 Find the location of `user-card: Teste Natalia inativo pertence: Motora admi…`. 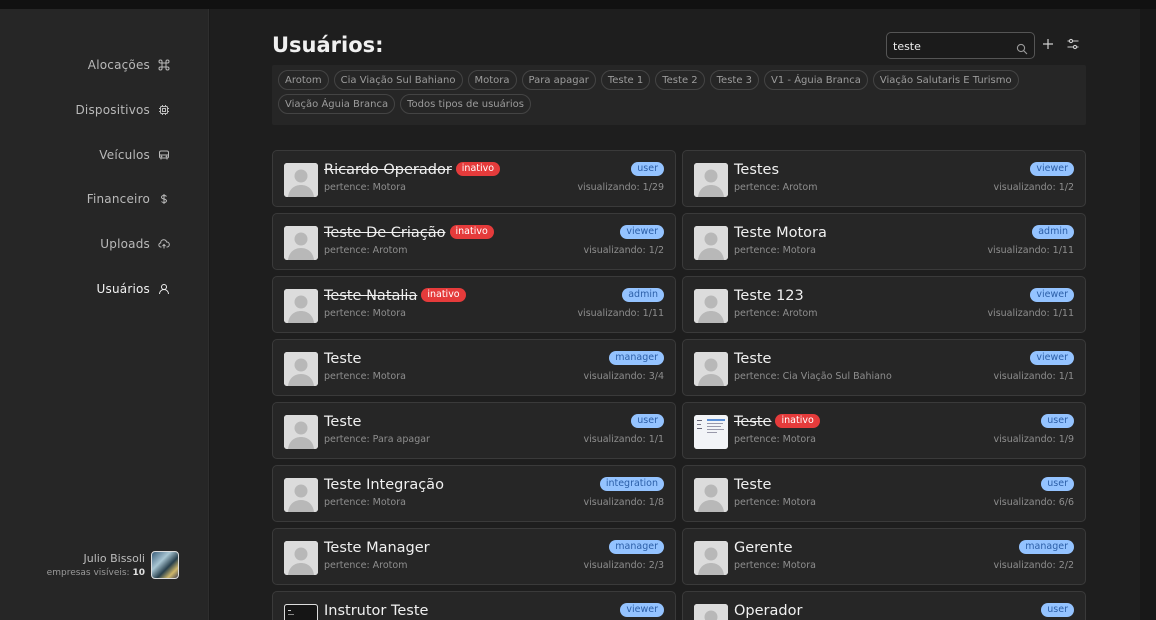

user-card: Teste Natalia inativo pertence: Motora admi… is located at coordinates (474, 304).